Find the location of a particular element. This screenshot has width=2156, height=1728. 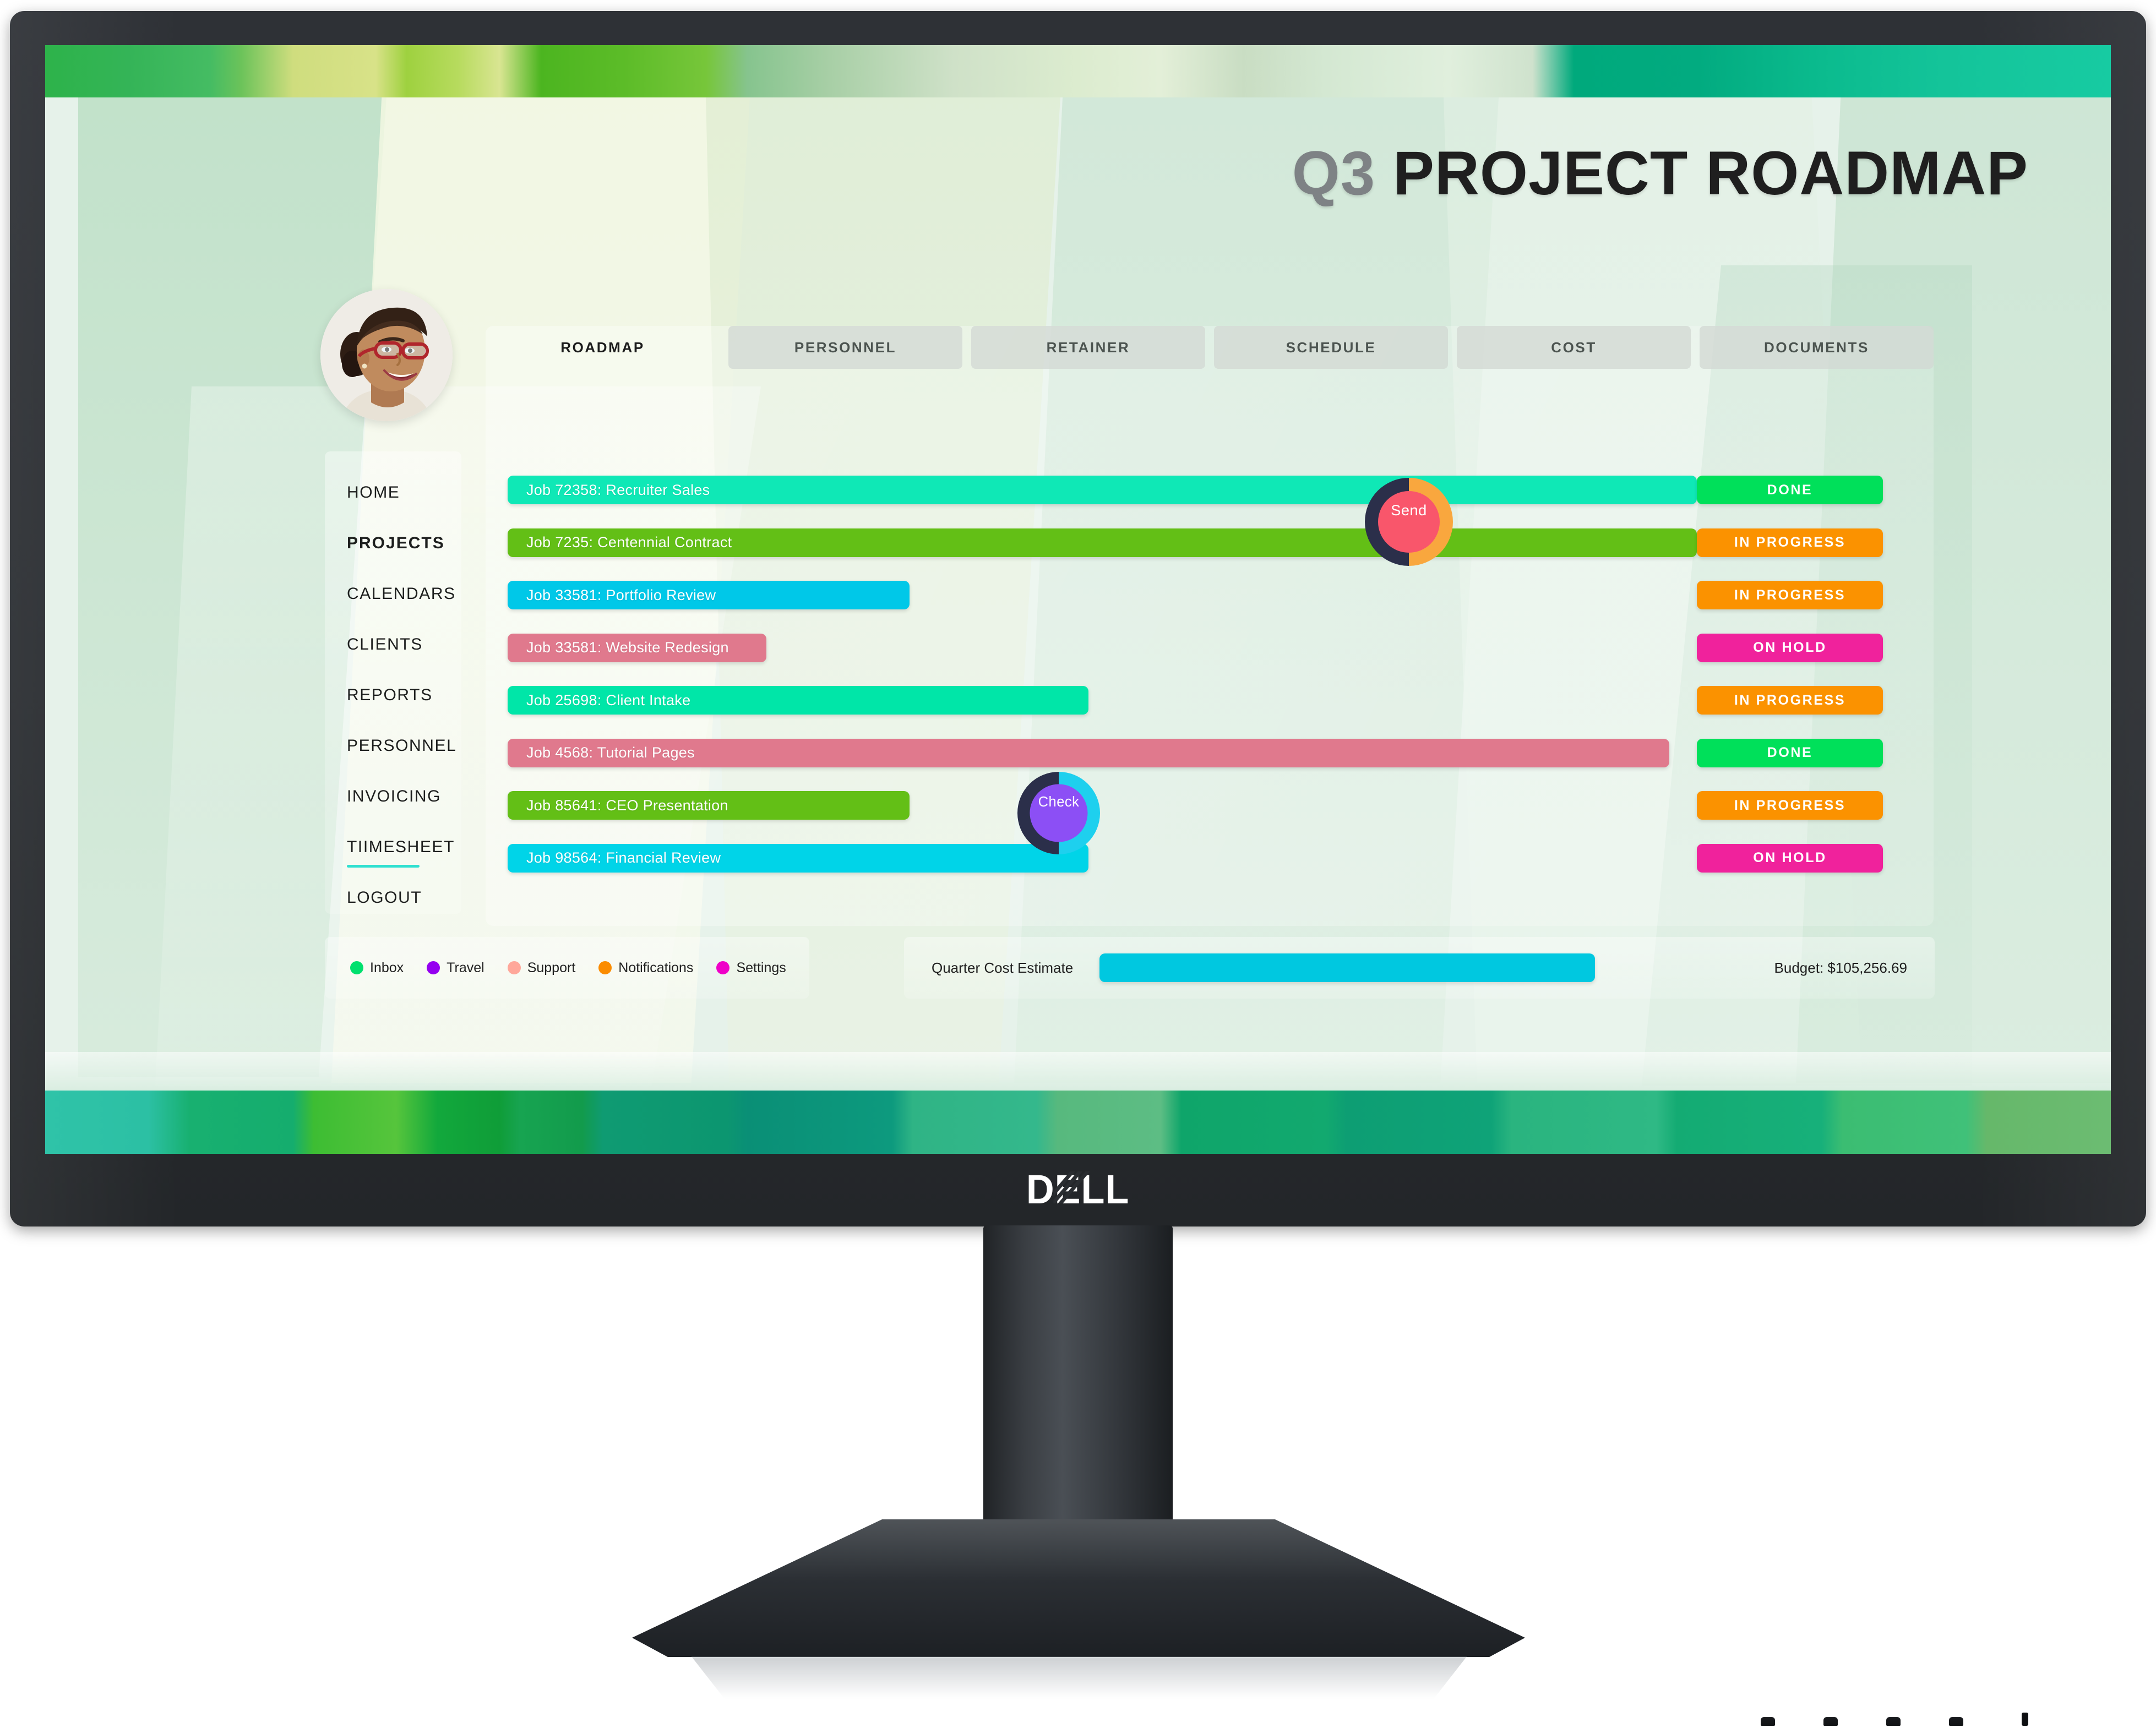

task-label: Job 98564: Financial Review is located at coordinates (623, 857).